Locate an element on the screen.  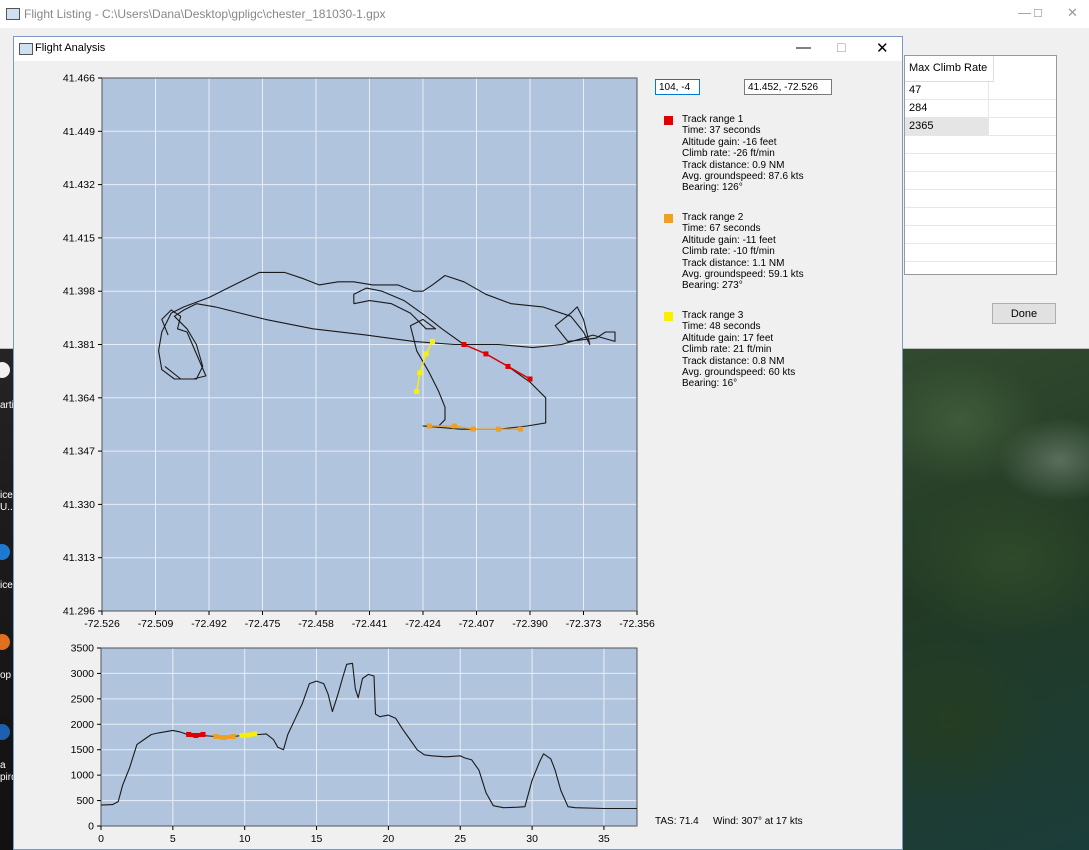
x-tick-label: -72.509 is located at coordinates (156, 624).